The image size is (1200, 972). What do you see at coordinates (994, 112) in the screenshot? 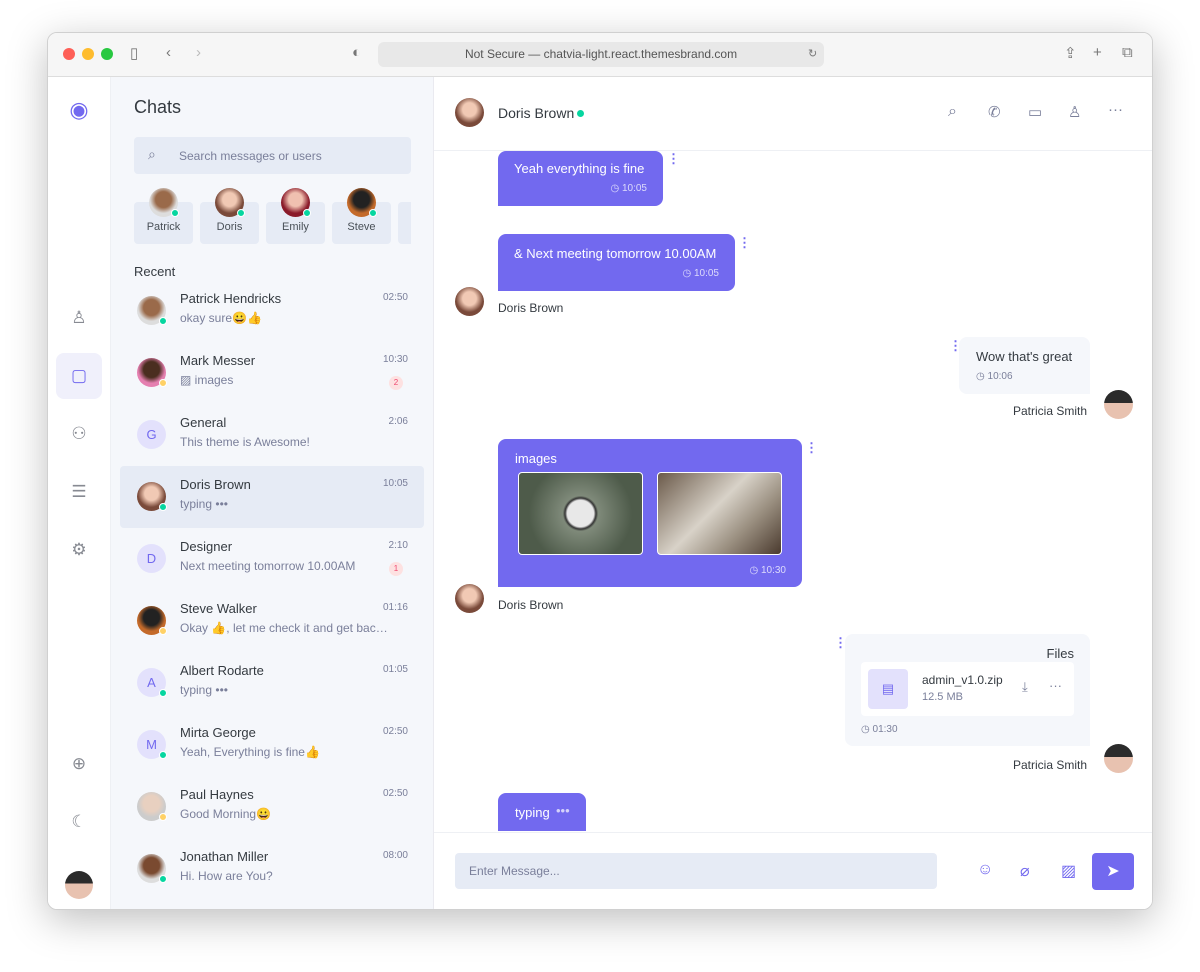
I see `phone-icon: ✆` at bounding box center [994, 112].